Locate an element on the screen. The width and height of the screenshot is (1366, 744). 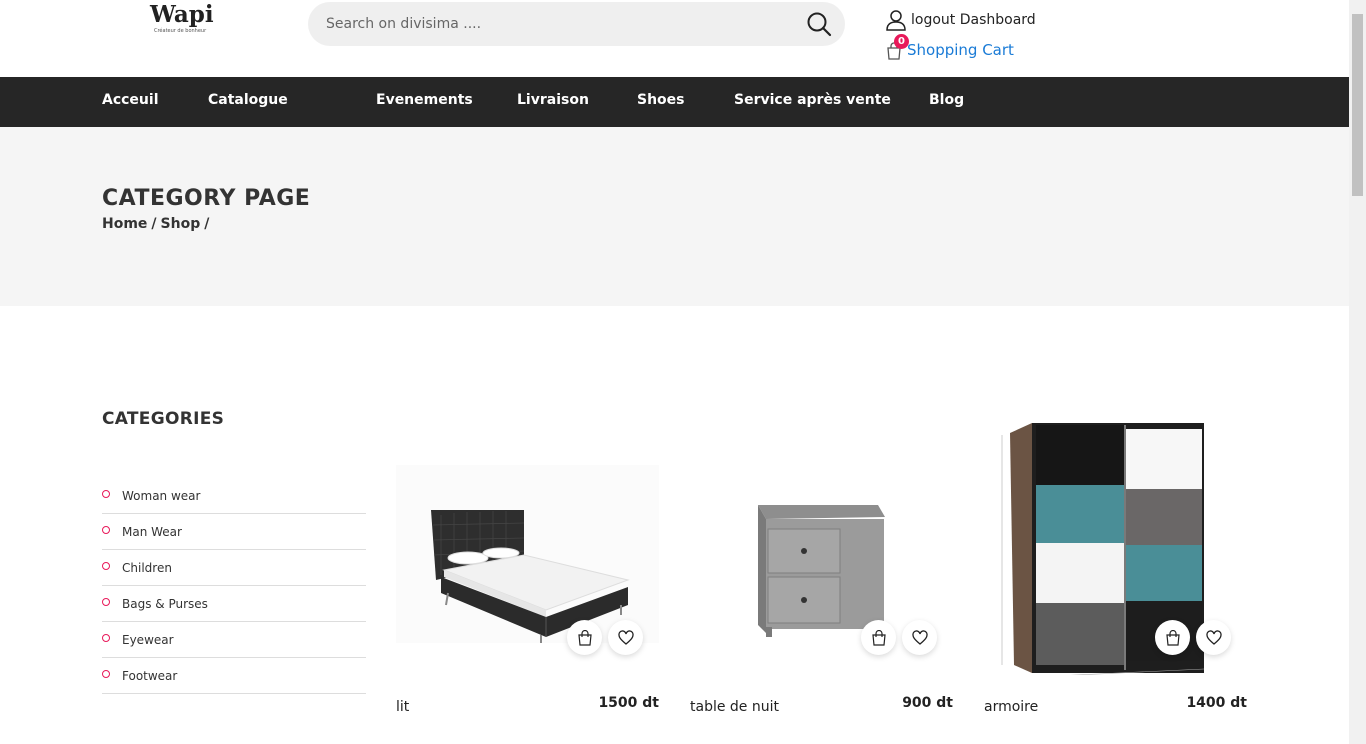
category-label: Children is located at coordinates (147, 567).